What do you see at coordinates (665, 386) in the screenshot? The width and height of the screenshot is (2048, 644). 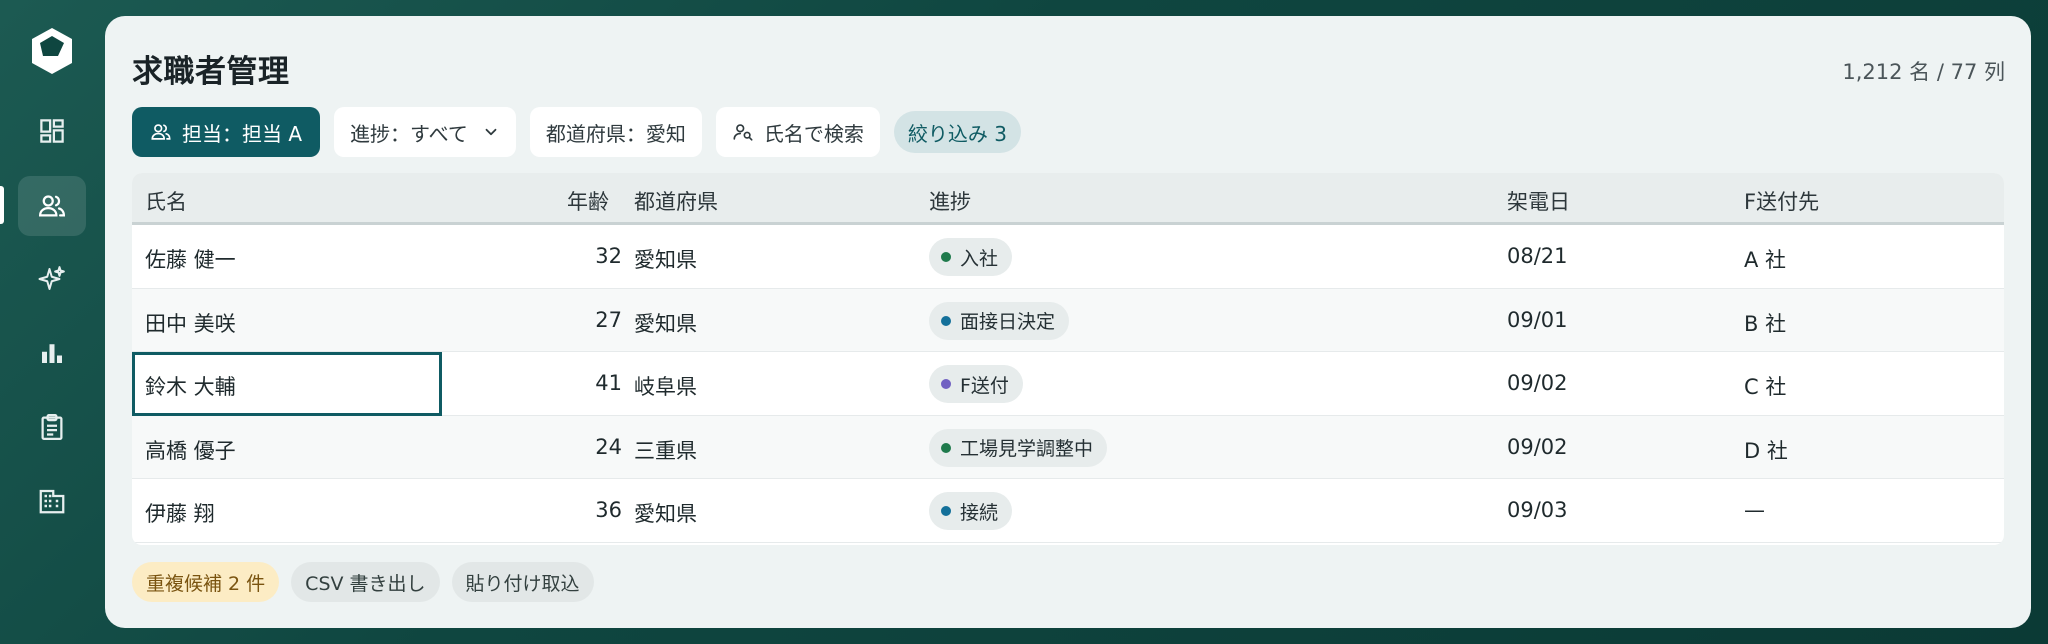 I see `cell-prefecture: 岐阜県` at bounding box center [665, 386].